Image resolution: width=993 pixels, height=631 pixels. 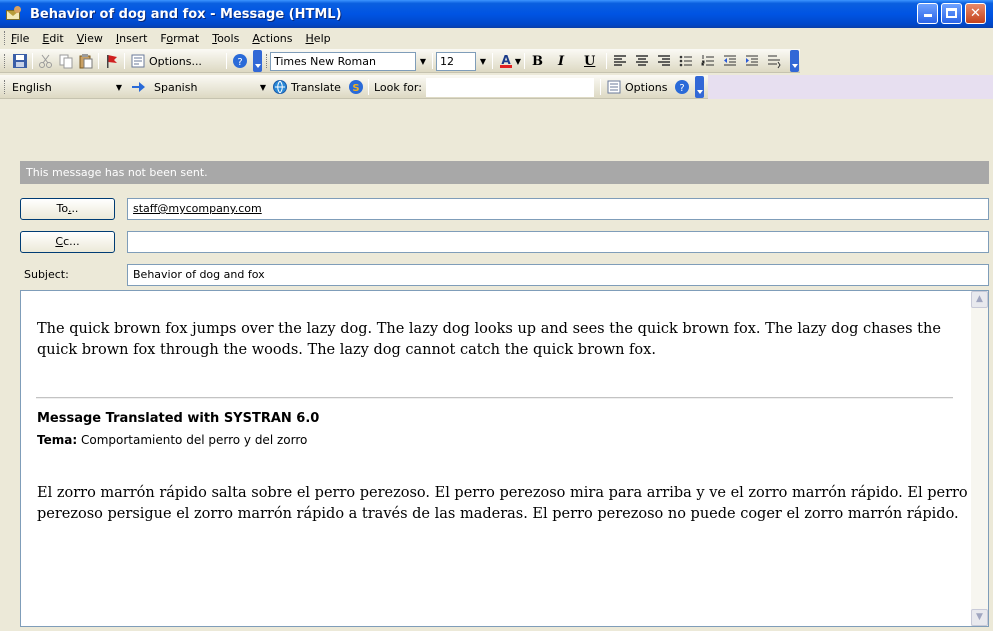 I want to click on source-language-select: English, so click(x=60, y=87).